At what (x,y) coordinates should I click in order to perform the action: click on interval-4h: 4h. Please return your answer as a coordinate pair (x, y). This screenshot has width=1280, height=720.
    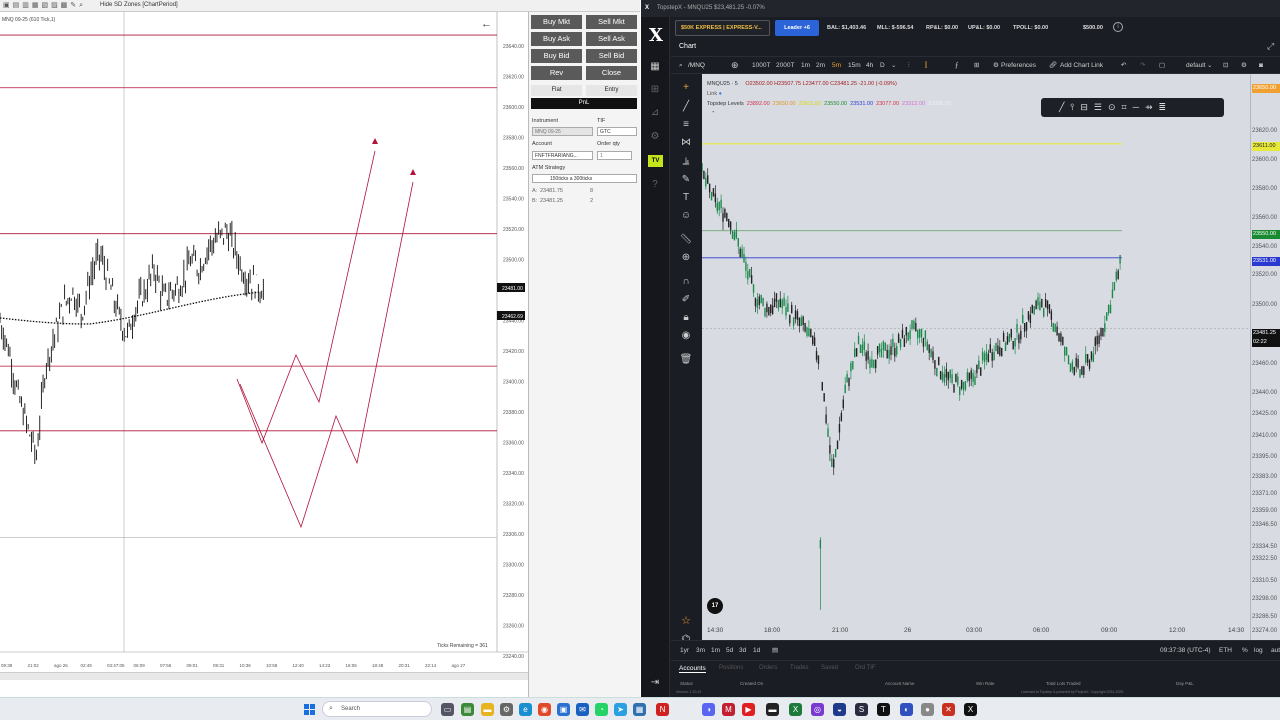
    Looking at the image, I should click on (869, 65).